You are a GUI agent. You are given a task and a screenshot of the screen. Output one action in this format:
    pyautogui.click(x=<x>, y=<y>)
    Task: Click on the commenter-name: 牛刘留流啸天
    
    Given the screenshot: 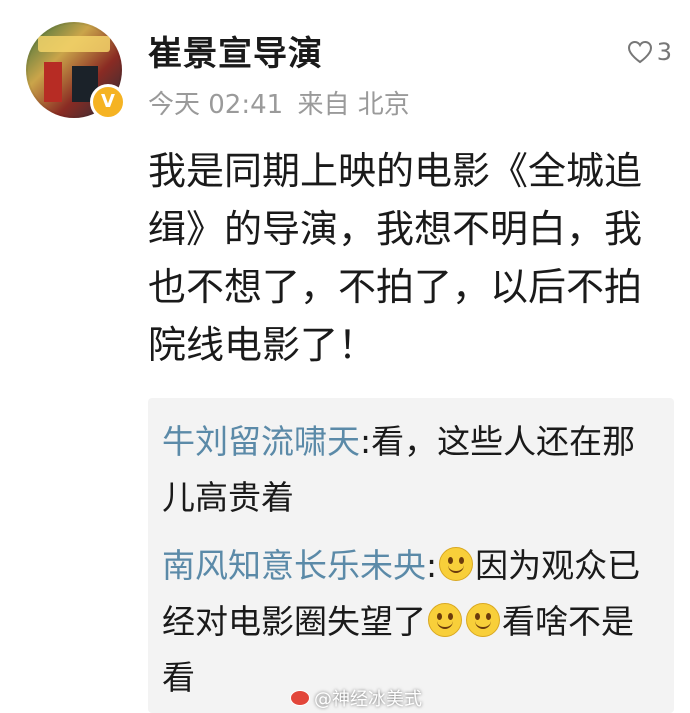 What is the action you would take?
    pyautogui.click(x=261, y=441)
    